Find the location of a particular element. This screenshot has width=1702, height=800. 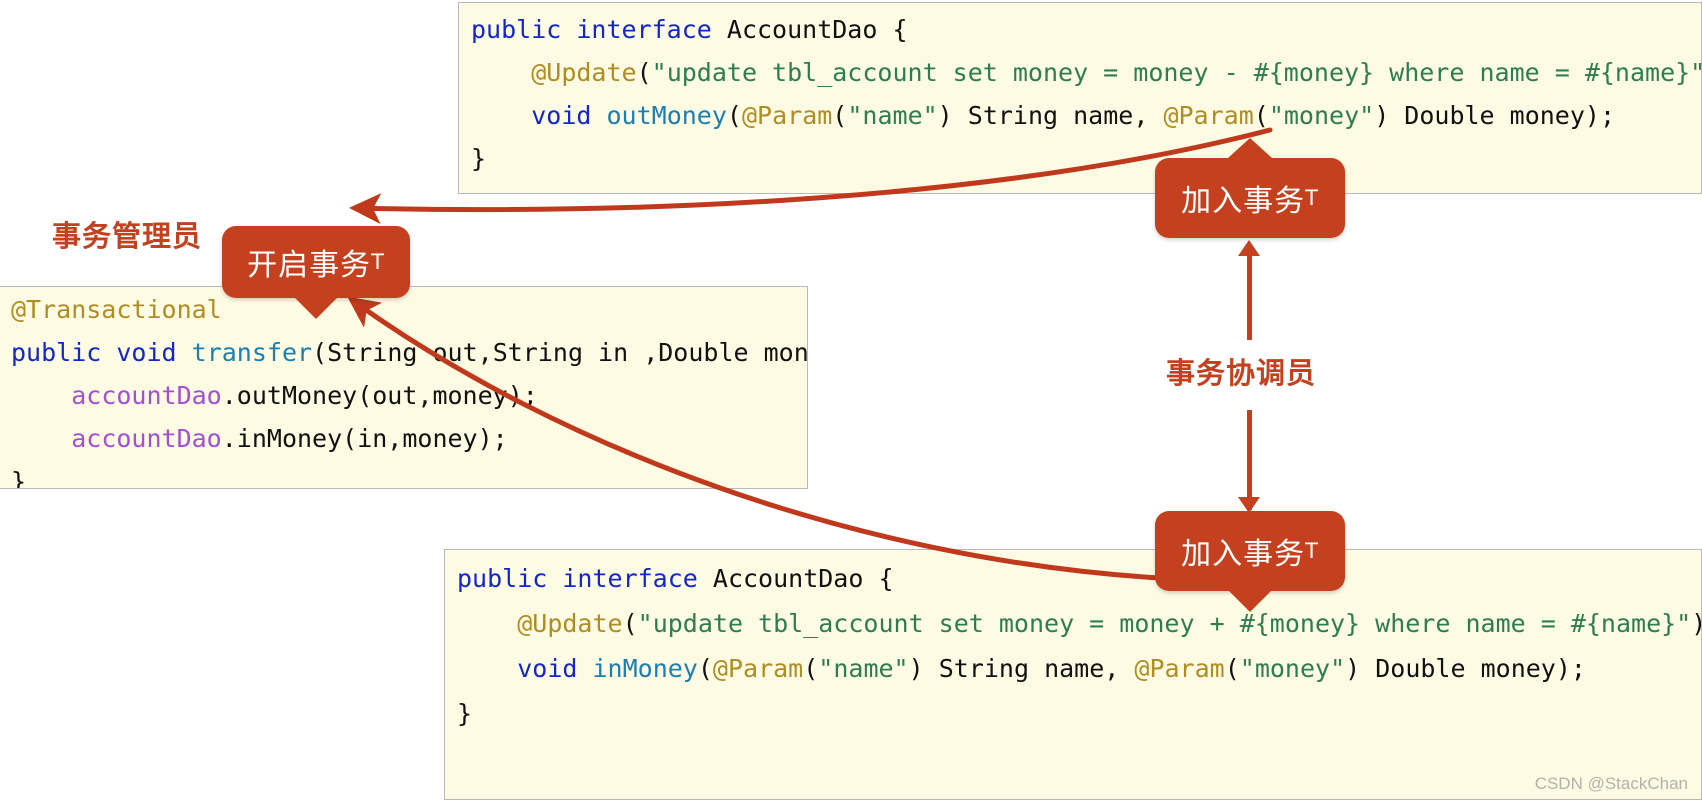

code-line: @Transactional is located at coordinates (403, 309).